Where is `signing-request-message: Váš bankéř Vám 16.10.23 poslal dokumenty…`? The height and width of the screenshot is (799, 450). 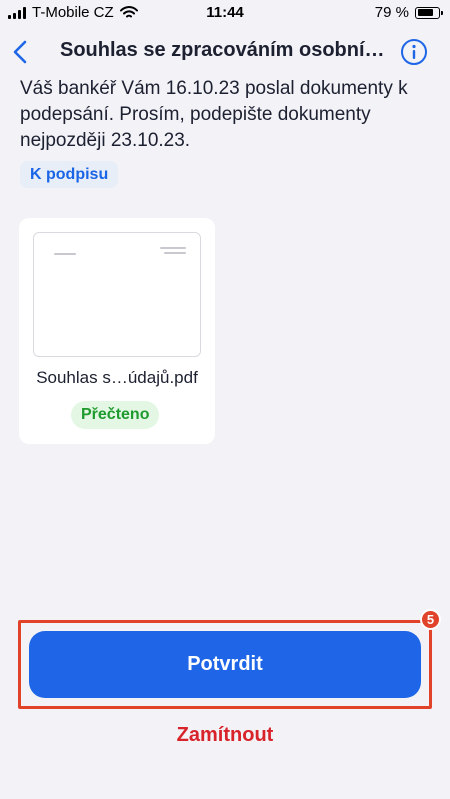
signing-request-message: Váš bankéř Vám 16.10.23 poslal dokumenty… is located at coordinates (214, 114).